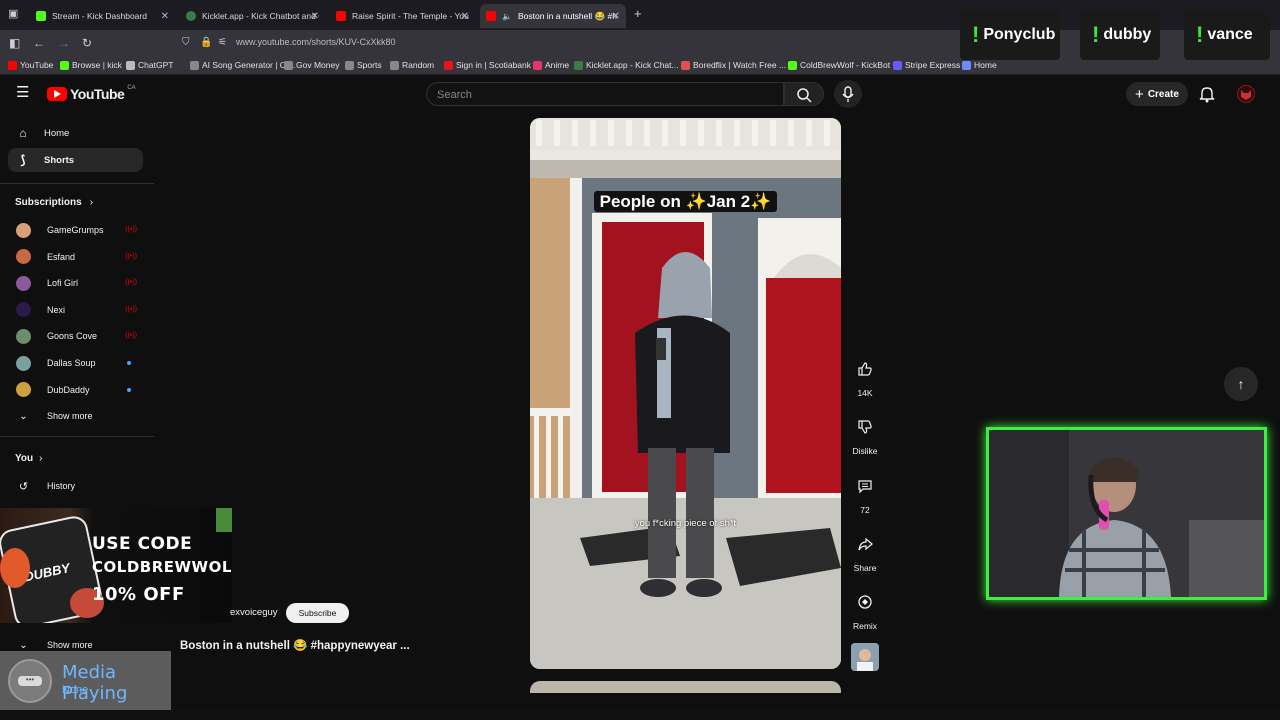 The height and width of the screenshot is (720, 1280). What do you see at coordinates (605, 94) in the screenshot?
I see `search-input: Search` at bounding box center [605, 94].